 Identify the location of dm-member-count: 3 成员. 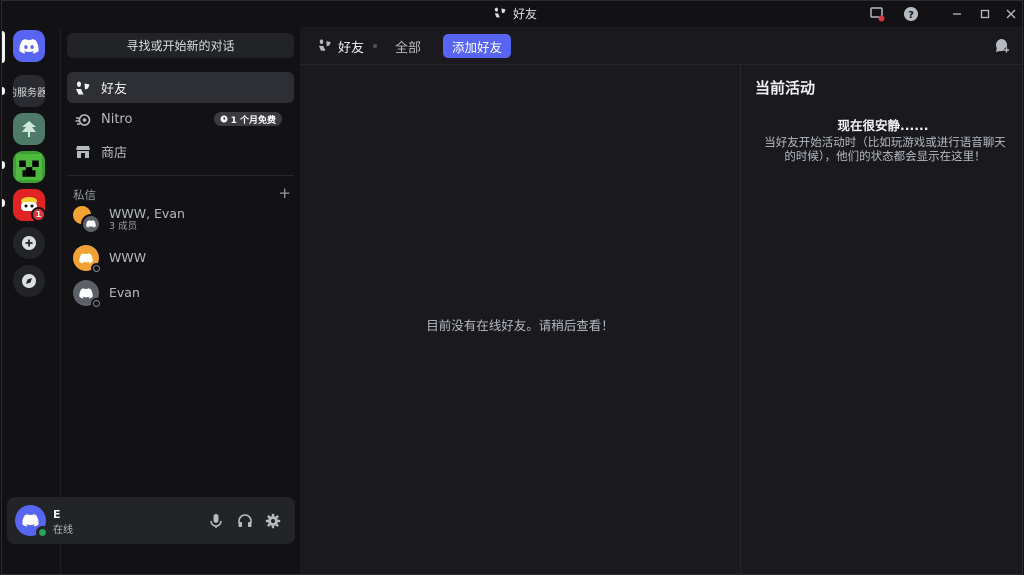
(123, 226).